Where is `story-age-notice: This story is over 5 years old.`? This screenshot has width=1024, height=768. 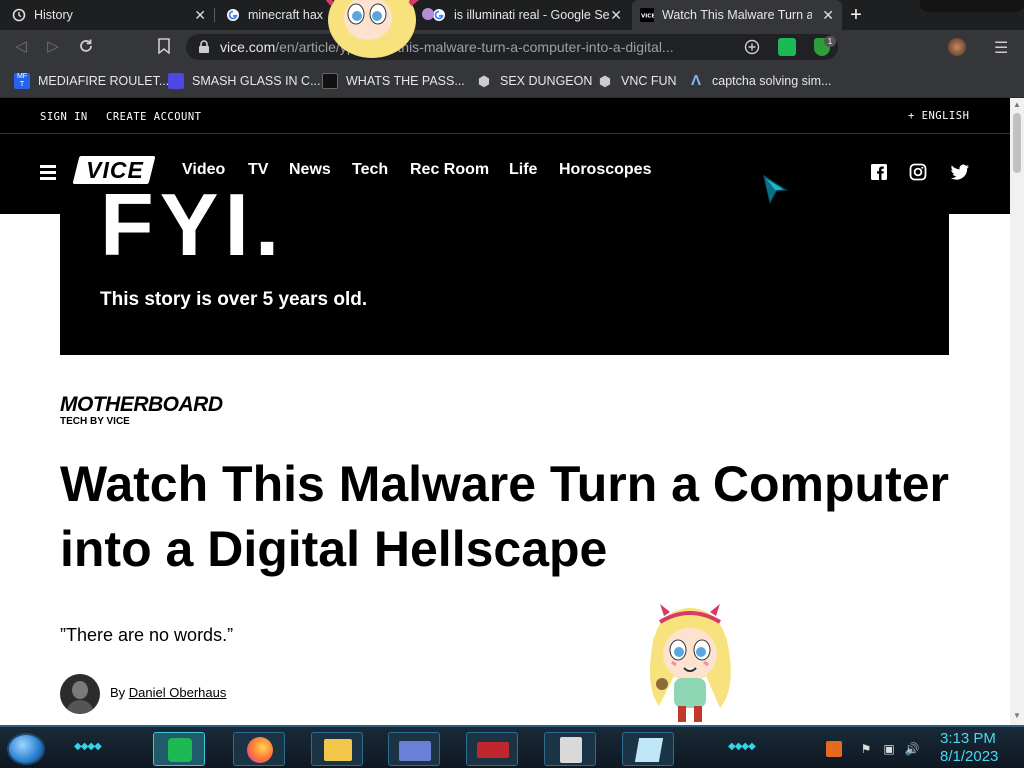
story-age-notice: This story is over 5 years old. is located at coordinates (234, 299).